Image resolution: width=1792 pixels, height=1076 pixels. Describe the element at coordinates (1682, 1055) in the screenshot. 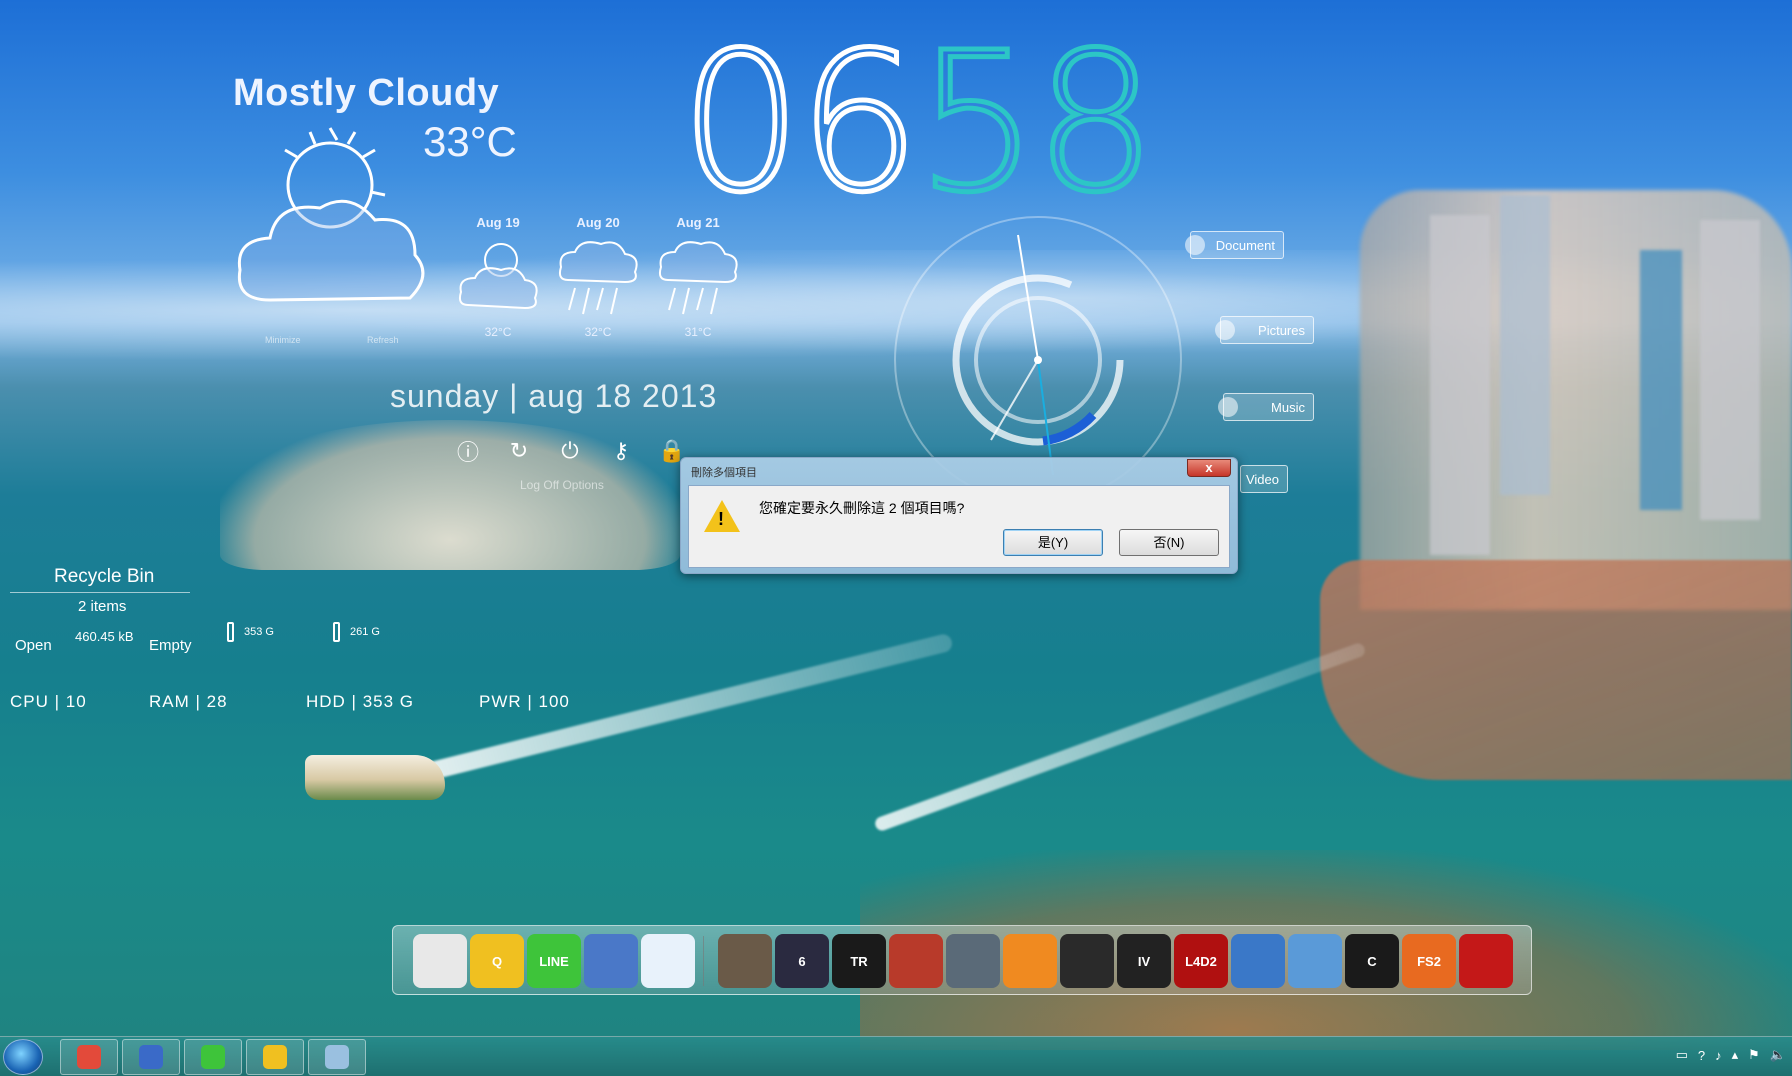

I see `network-icon: ▭` at that location.